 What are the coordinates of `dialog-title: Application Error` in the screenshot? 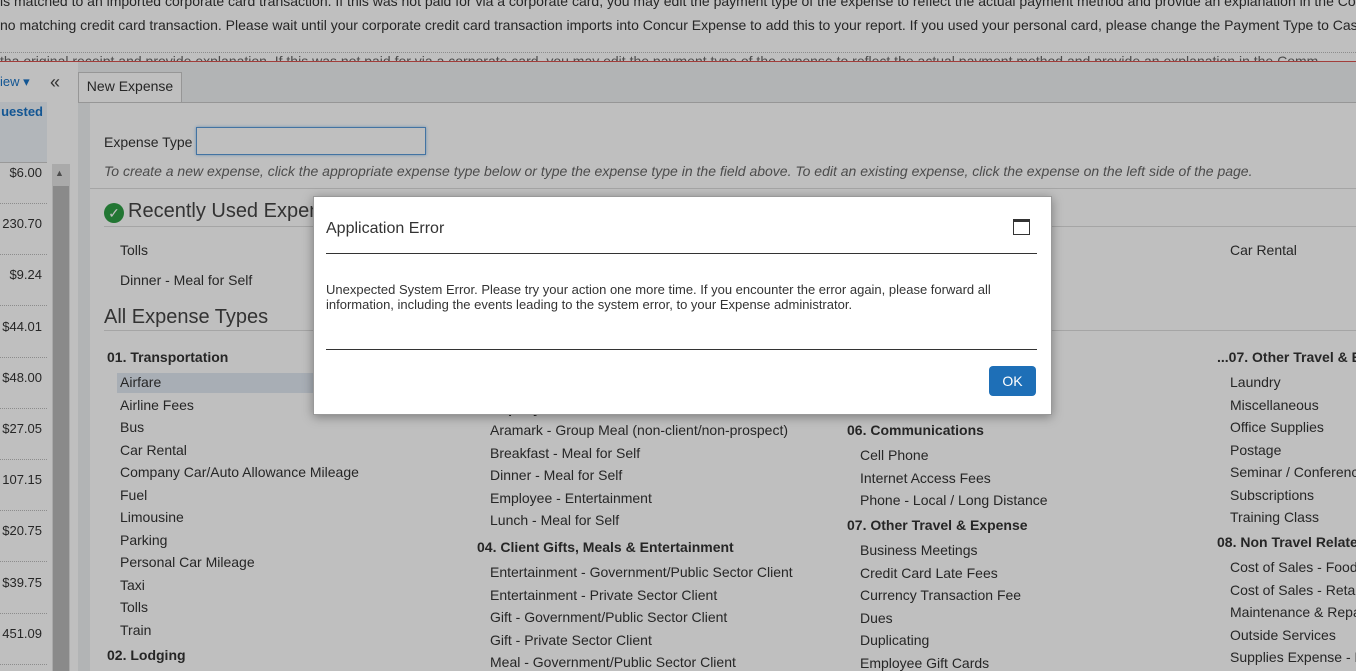 It's located at (385, 228).